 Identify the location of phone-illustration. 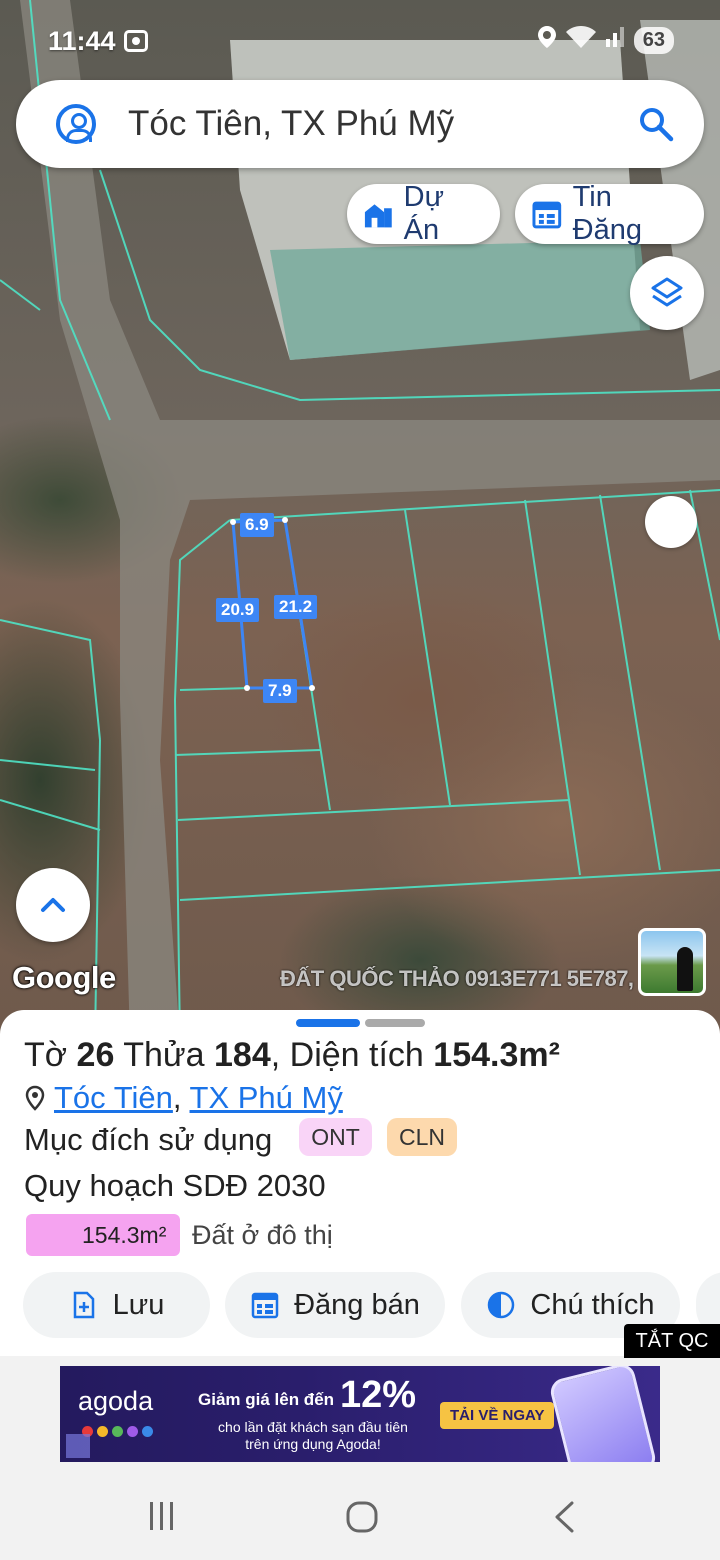
(603, 1414).